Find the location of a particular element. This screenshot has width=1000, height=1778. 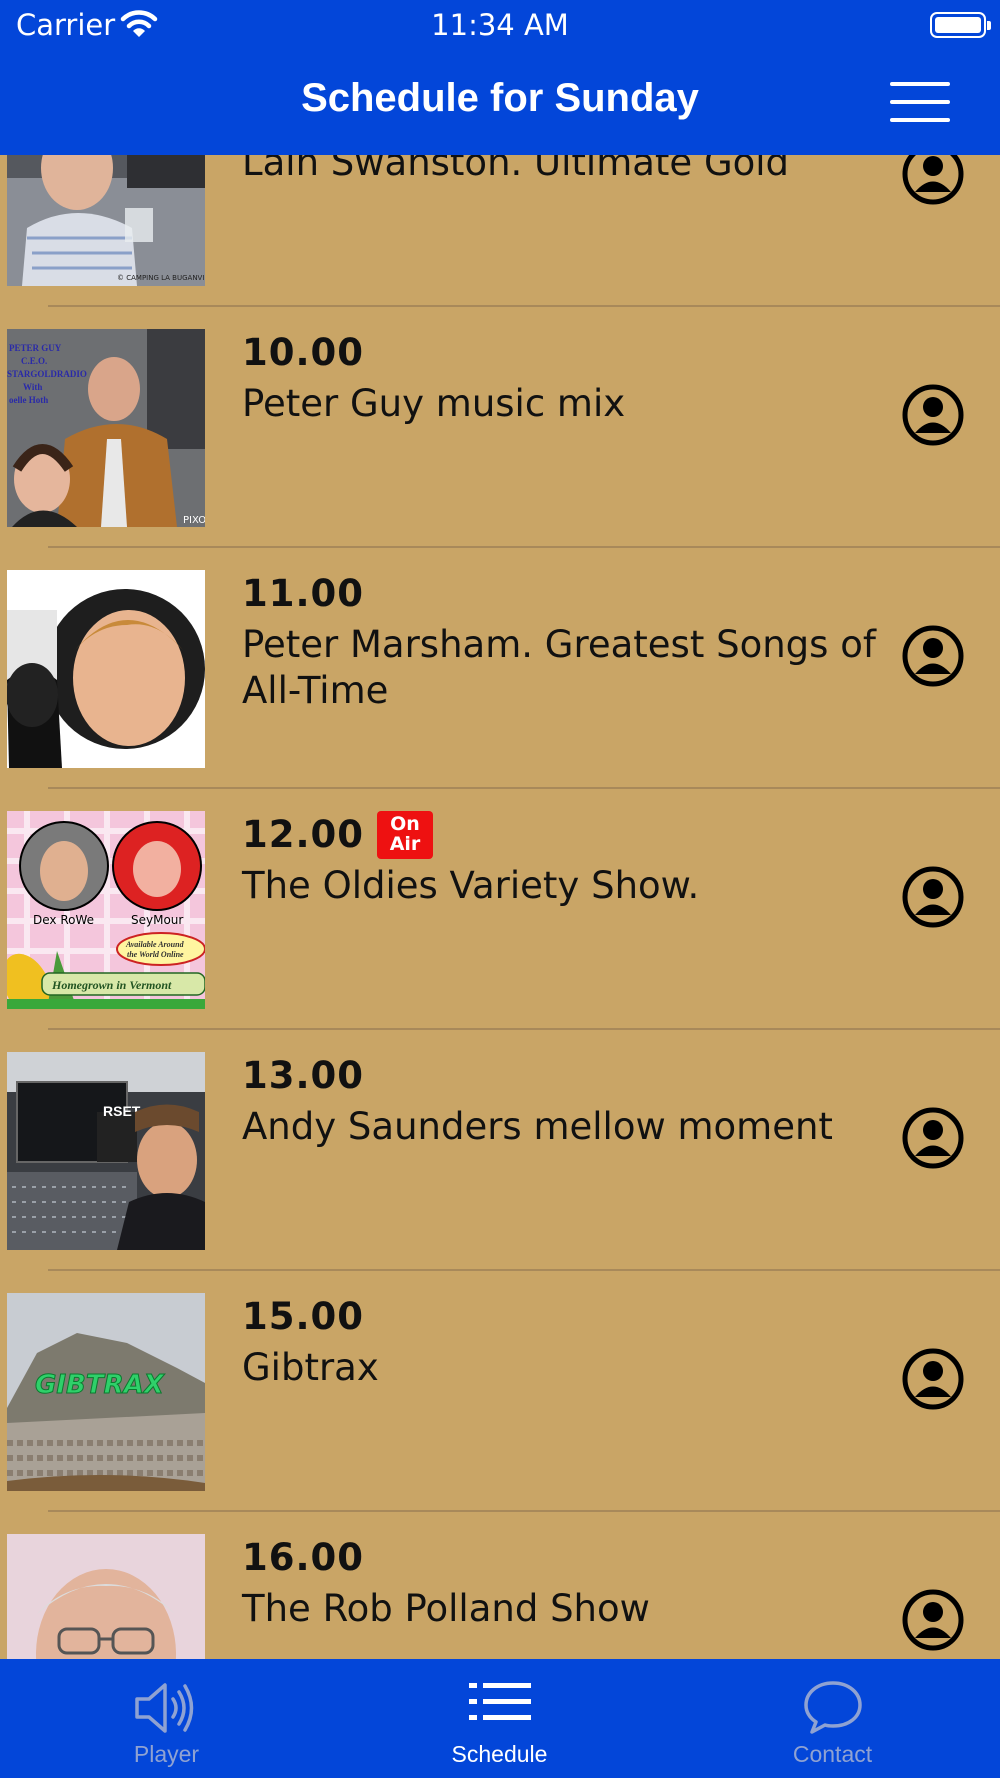

show-thumbnail: GIBTRAX is located at coordinates (106, 1392).